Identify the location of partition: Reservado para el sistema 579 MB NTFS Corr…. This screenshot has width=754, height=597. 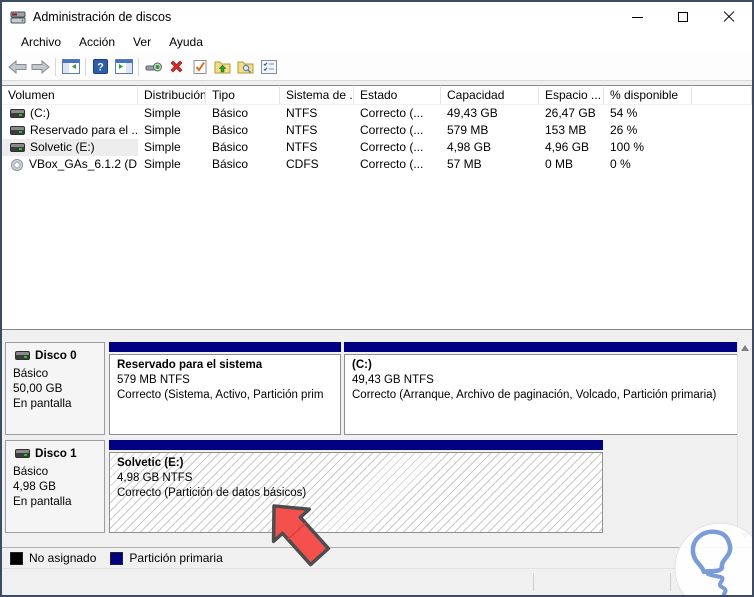
(225, 388).